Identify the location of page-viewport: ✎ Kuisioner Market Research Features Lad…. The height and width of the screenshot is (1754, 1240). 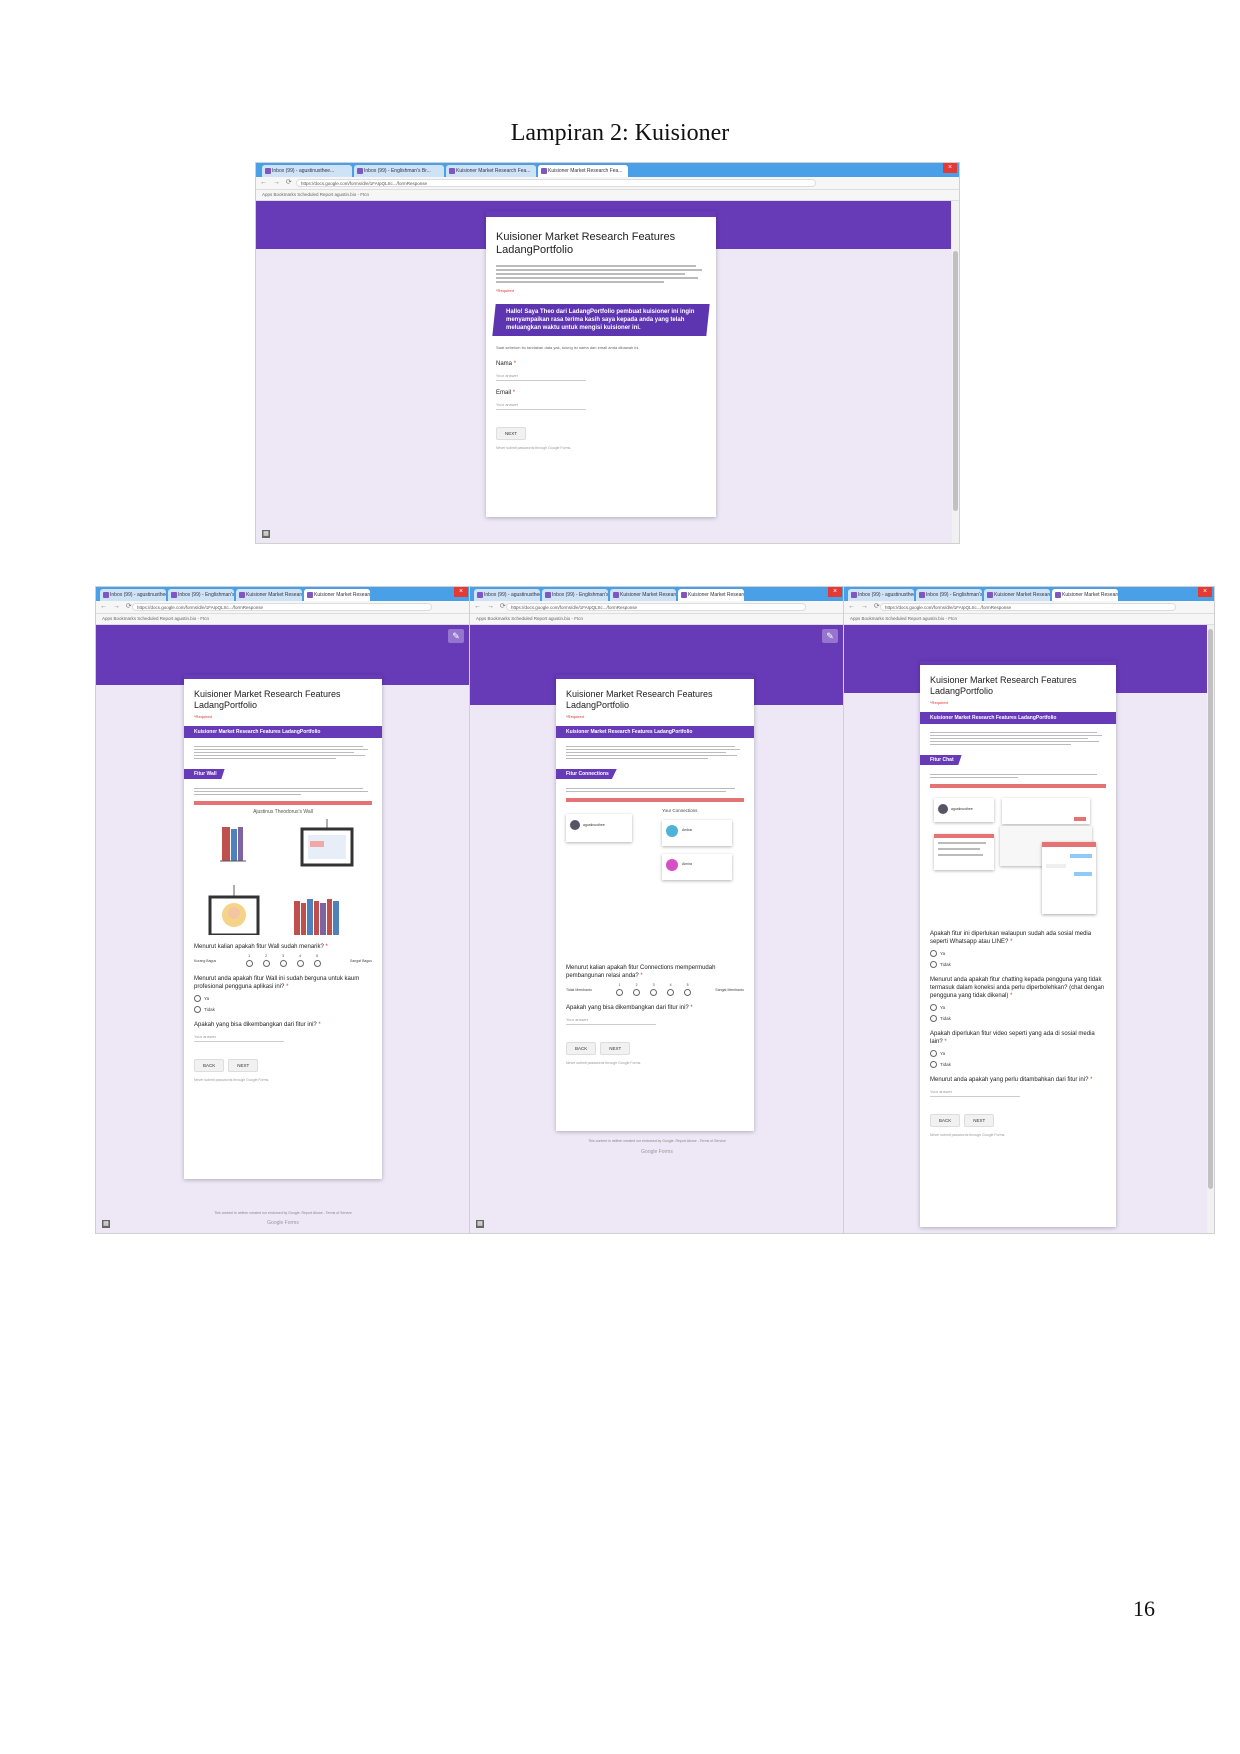
(283, 929).